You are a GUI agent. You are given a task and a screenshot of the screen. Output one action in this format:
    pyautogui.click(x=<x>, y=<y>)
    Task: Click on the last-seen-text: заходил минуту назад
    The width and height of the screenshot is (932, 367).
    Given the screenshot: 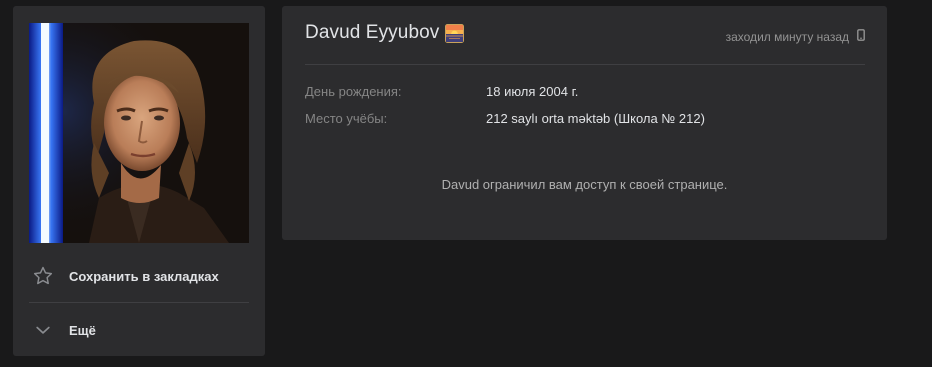 What is the action you would take?
    pyautogui.click(x=787, y=36)
    